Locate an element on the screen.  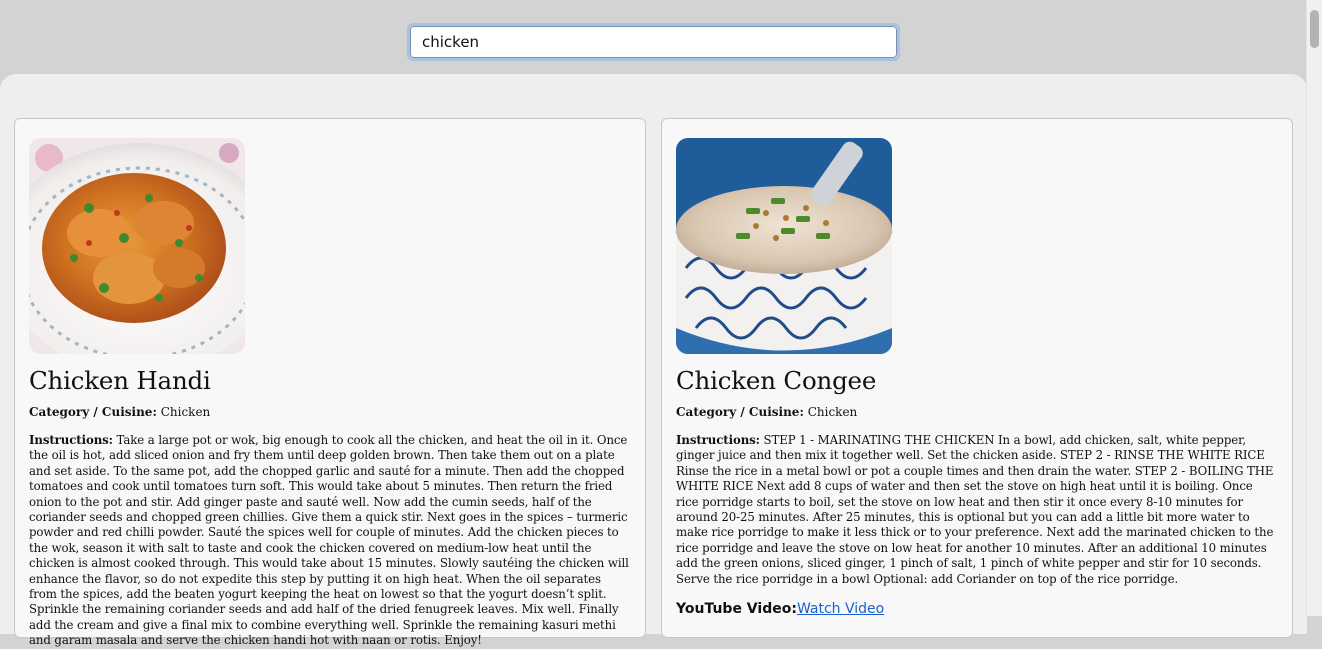
video-label: YouTube Video: is located at coordinates (736, 609).